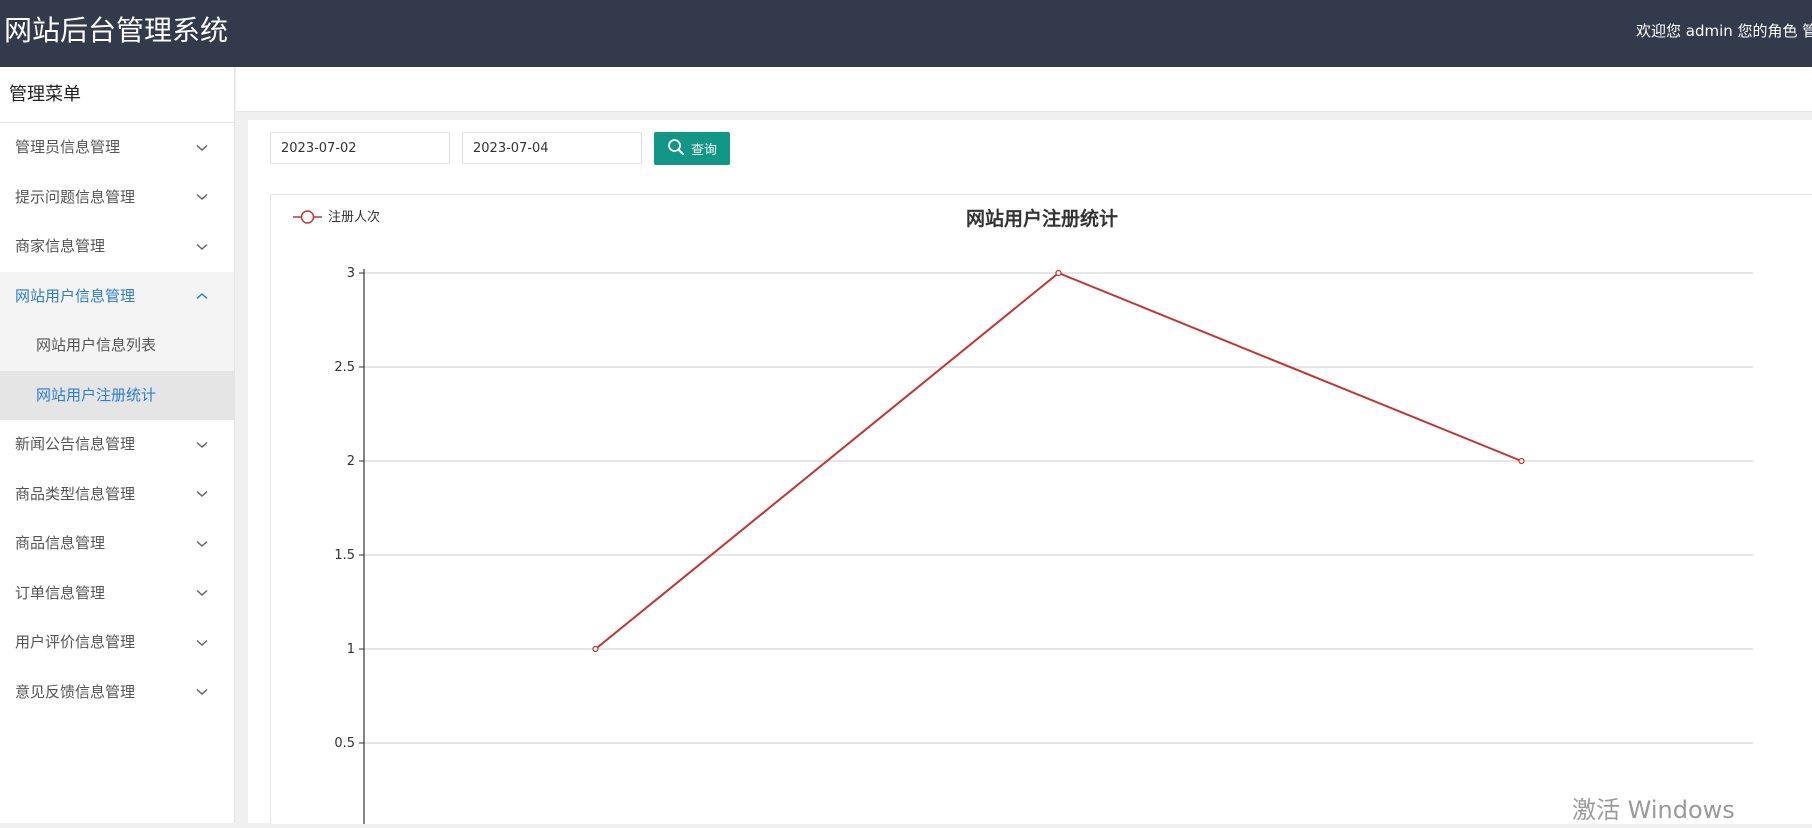 This screenshot has width=1812, height=828. What do you see at coordinates (1653, 810) in the screenshot?
I see `windows-activation-watermark: 激活 Windows` at bounding box center [1653, 810].